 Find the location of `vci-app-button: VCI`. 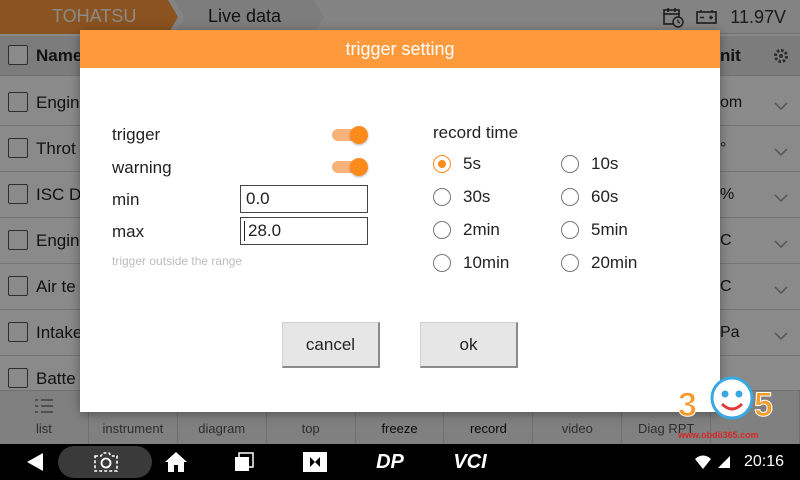

vci-app-button: VCI is located at coordinates (470, 462).